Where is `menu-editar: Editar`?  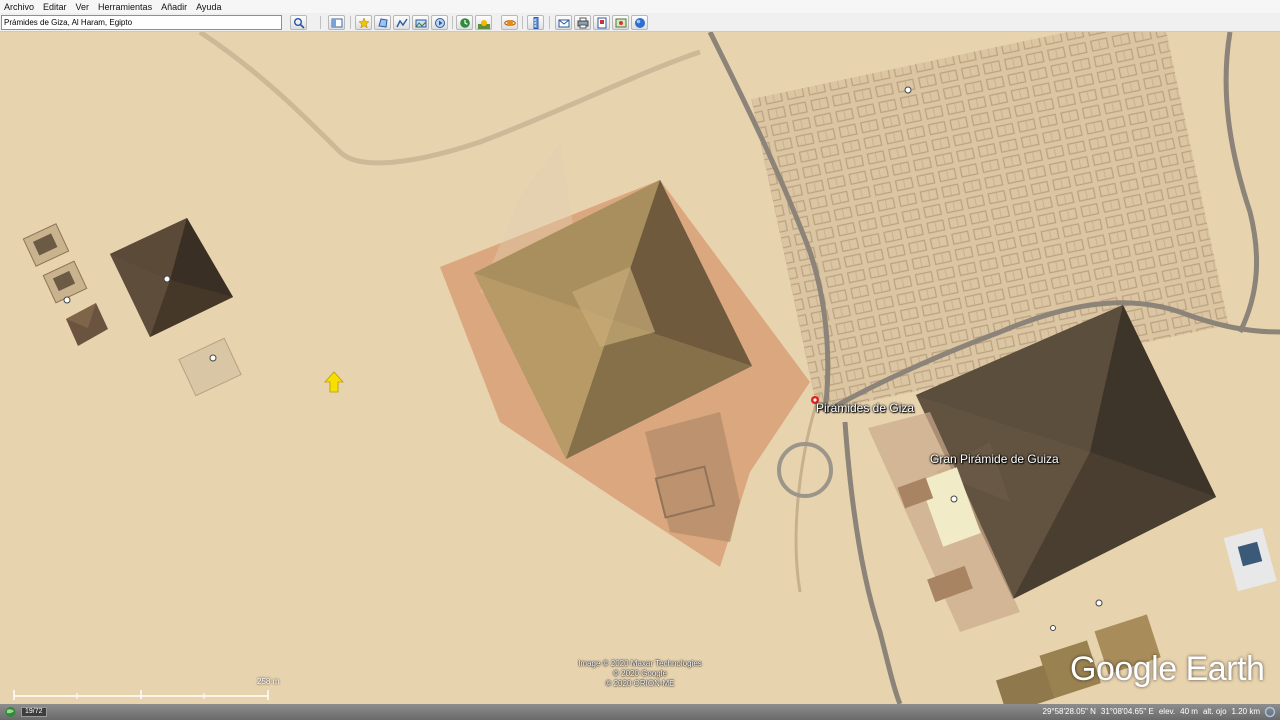
menu-editar: Editar is located at coordinates (55, 7).